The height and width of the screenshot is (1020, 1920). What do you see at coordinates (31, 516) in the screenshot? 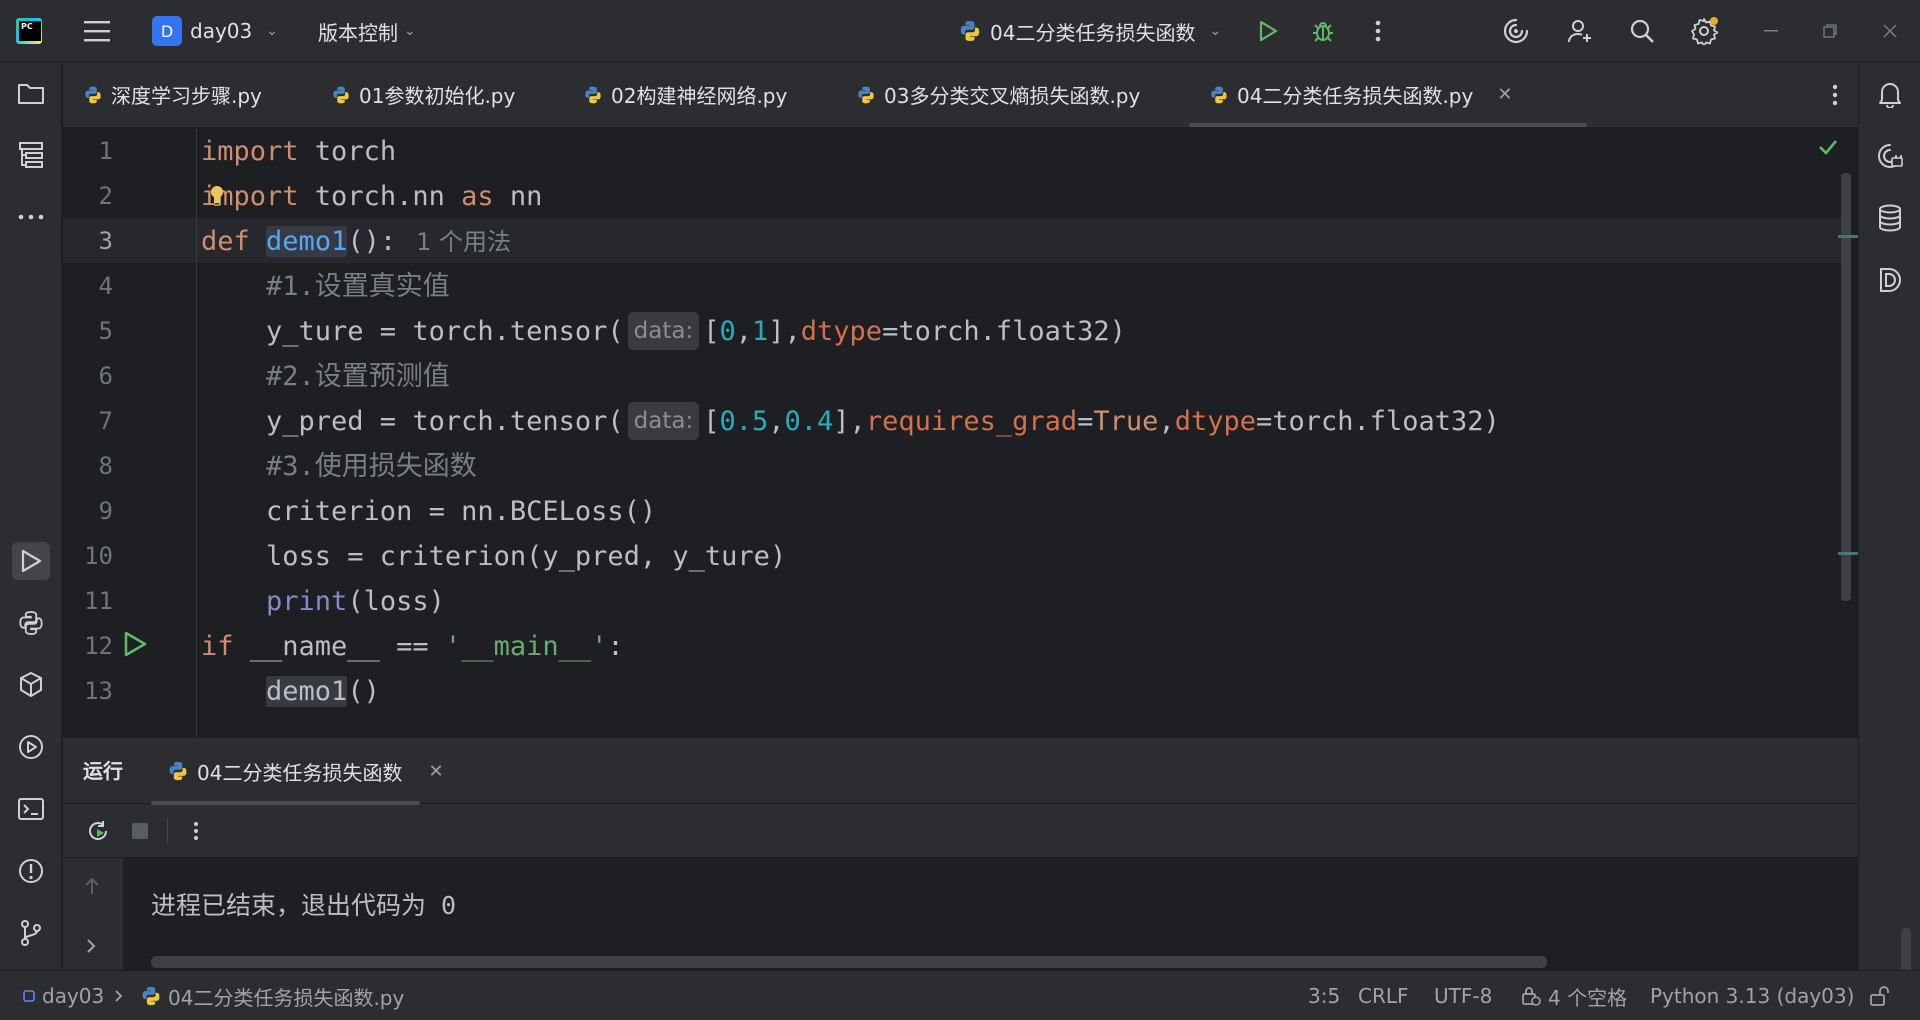
I see `left-tool-strip` at bounding box center [31, 516].